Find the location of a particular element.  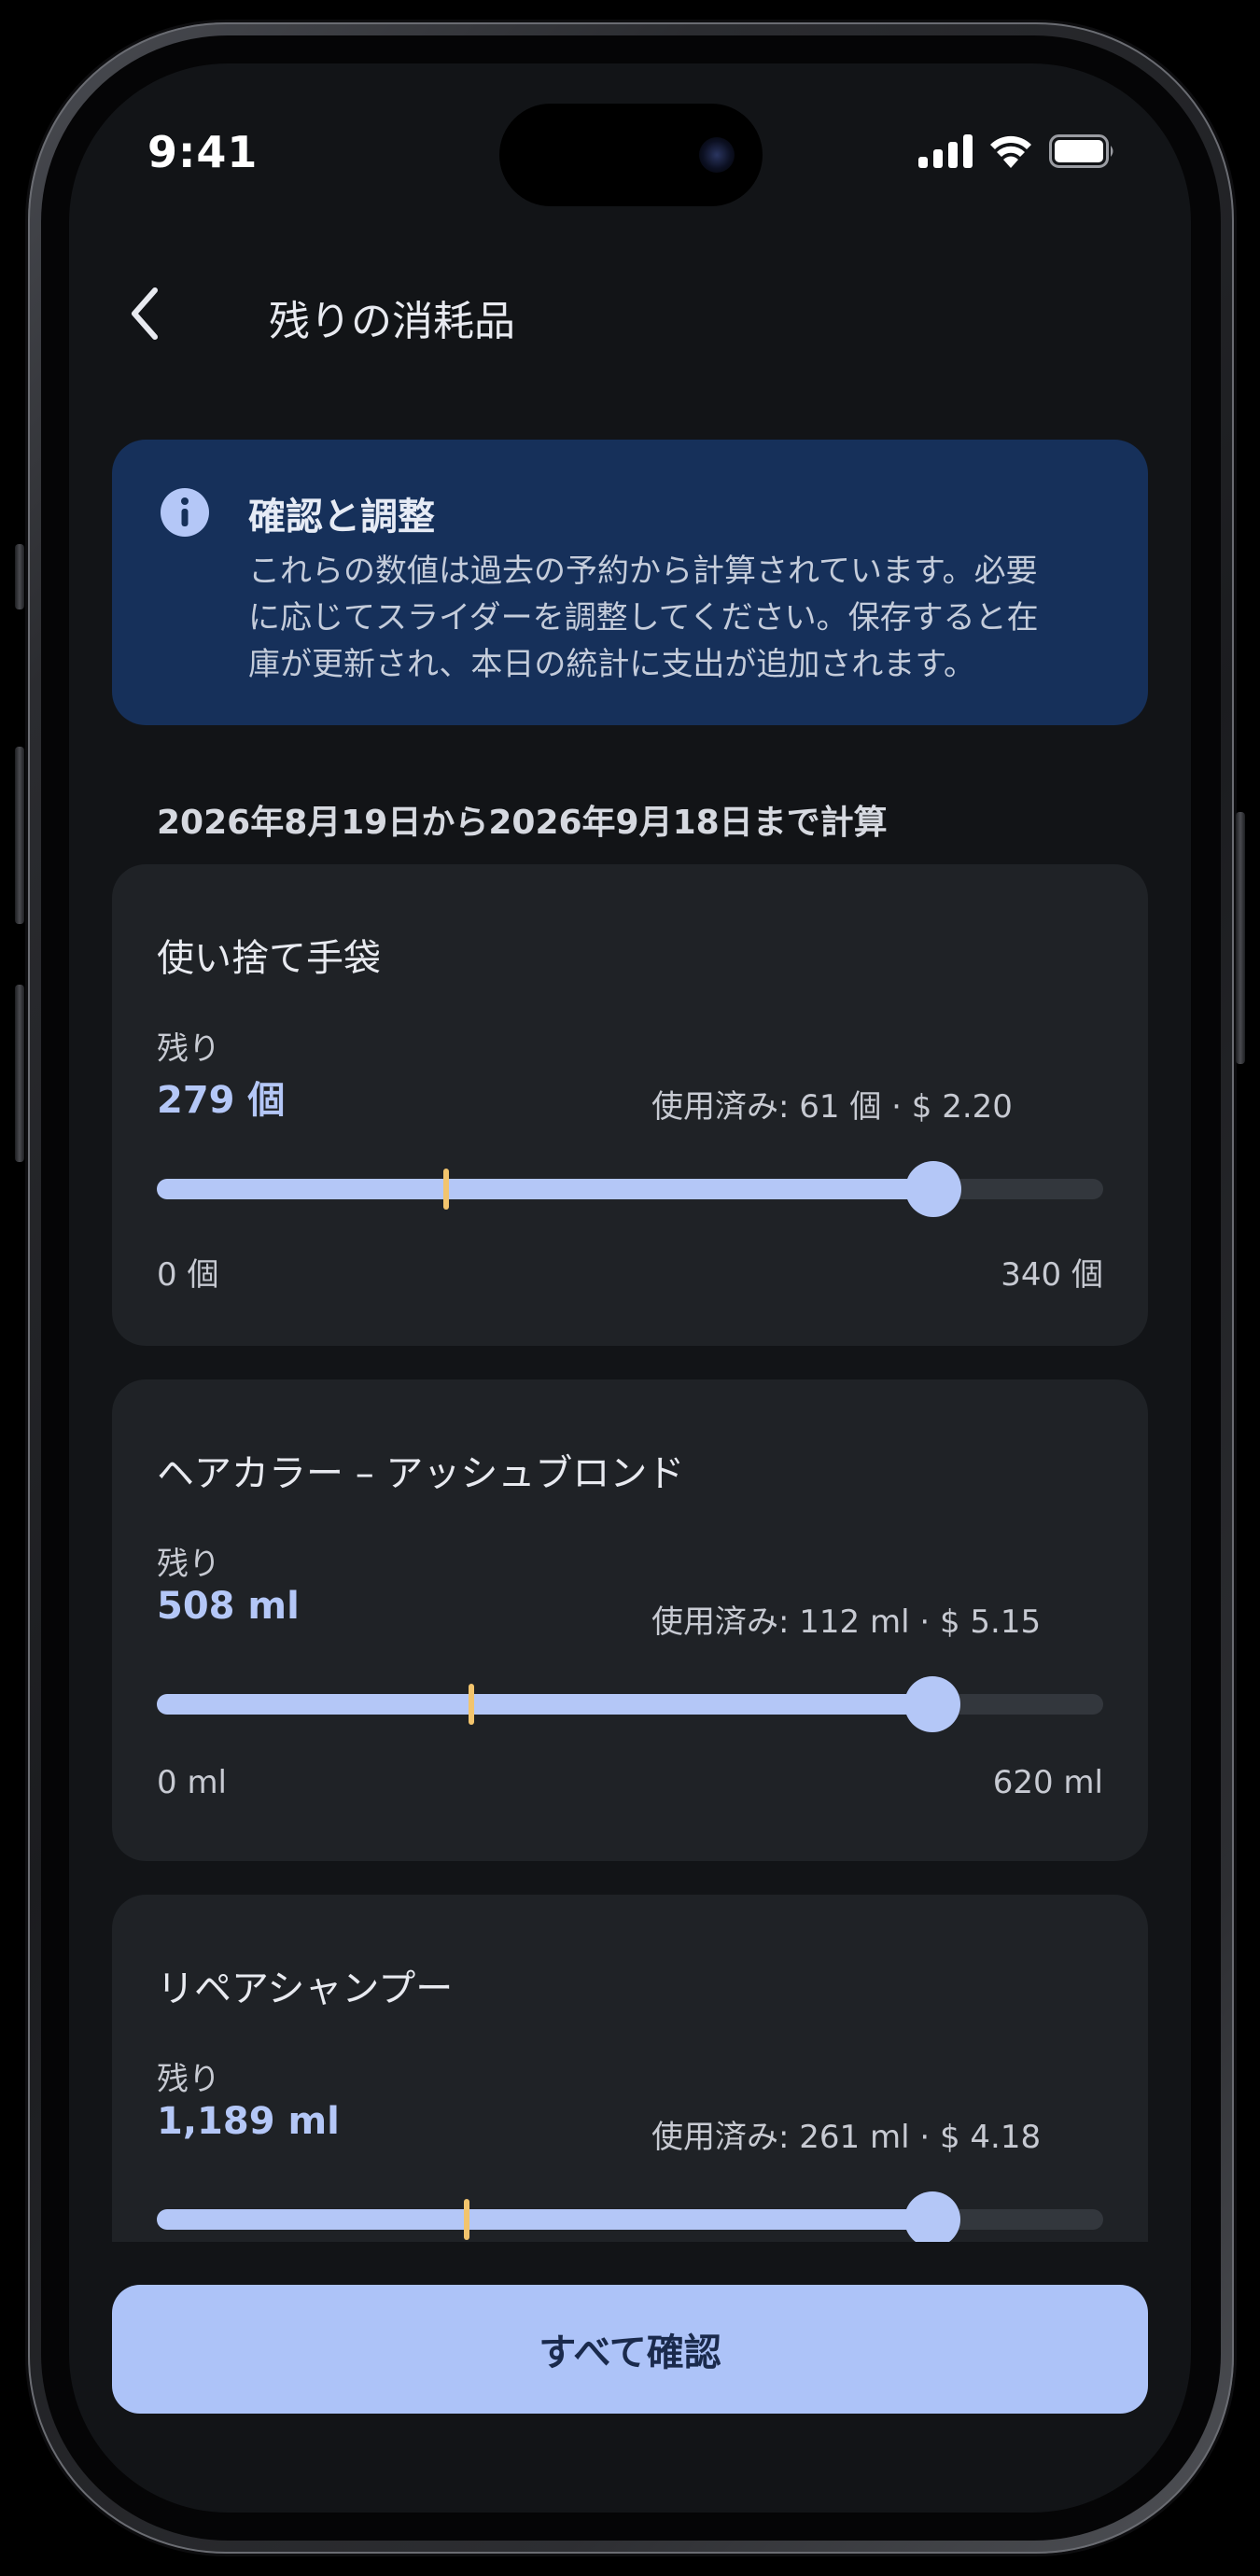

confirm-all-button: すべて確認 is located at coordinates (630, 2349).